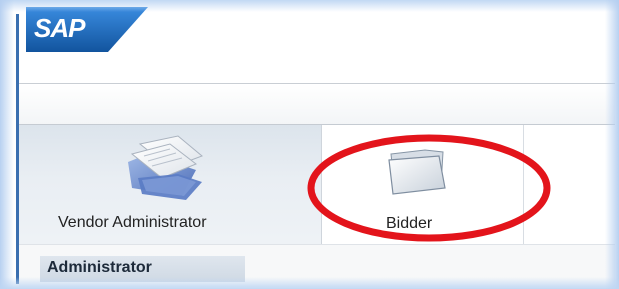  I want to click on nav-divider, so click(317, 244).